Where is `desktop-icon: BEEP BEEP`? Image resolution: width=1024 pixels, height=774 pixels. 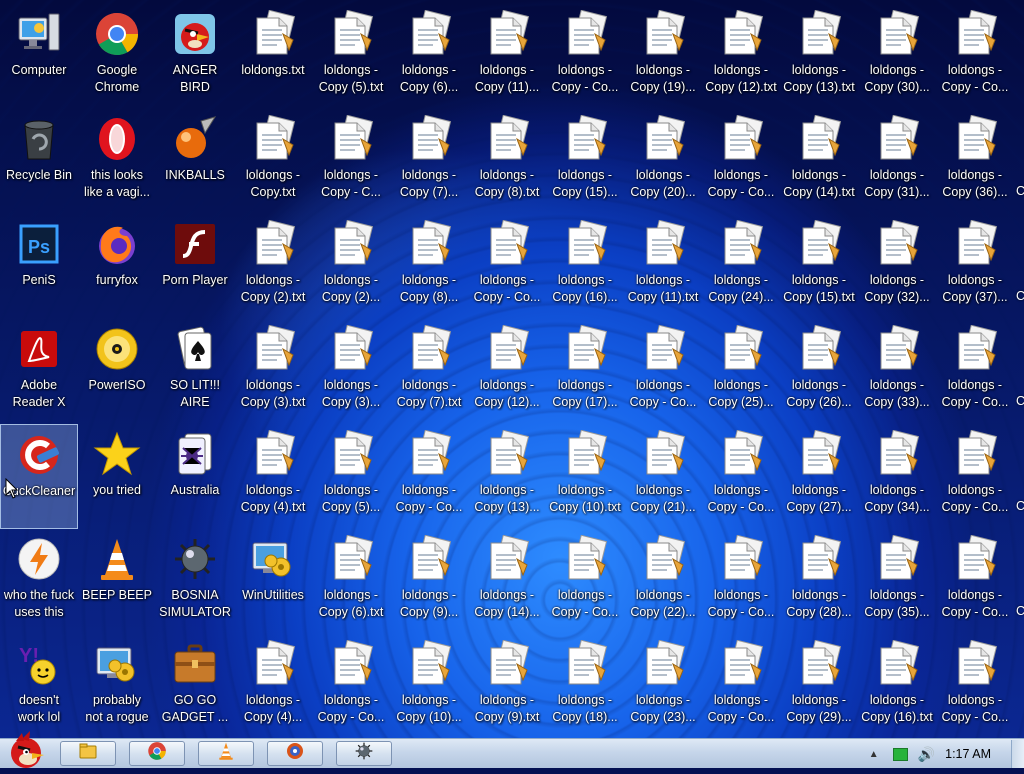 desktop-icon: BEEP BEEP is located at coordinates (117, 581).